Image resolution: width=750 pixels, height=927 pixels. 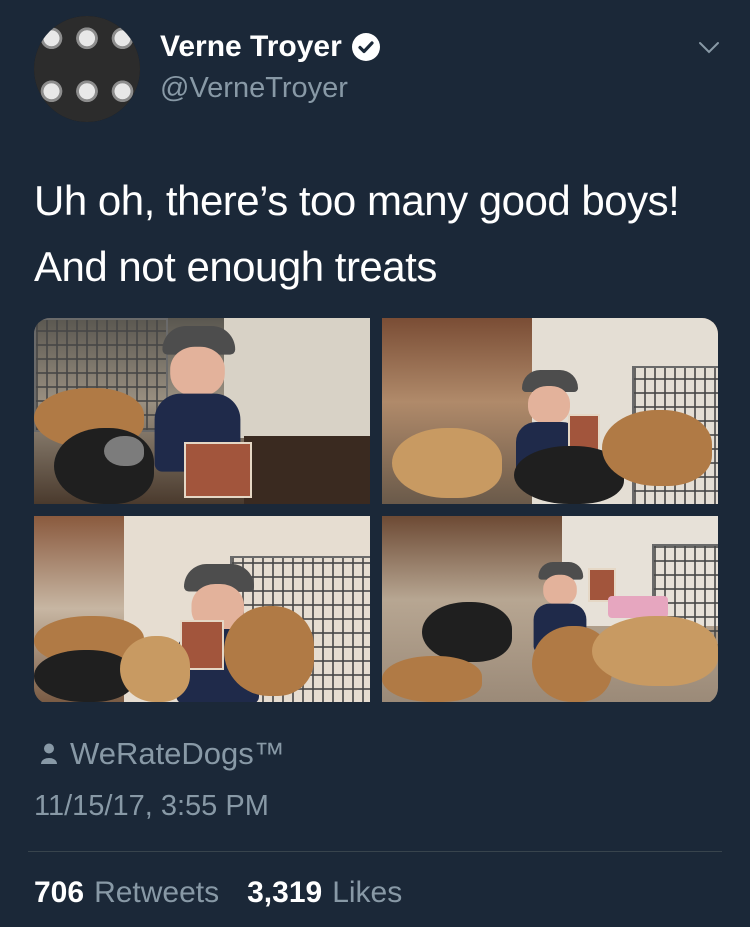 I want to click on pink-bed, so click(x=638, y=607).